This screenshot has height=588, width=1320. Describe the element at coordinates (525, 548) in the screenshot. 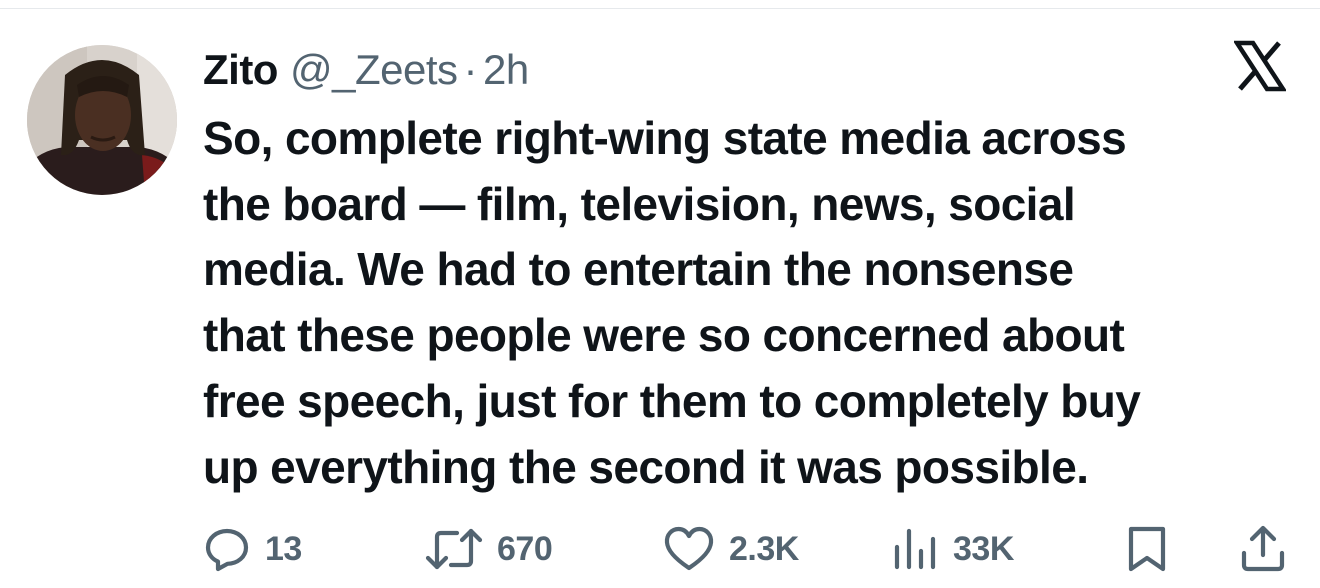

I see `repost-count: 670` at that location.